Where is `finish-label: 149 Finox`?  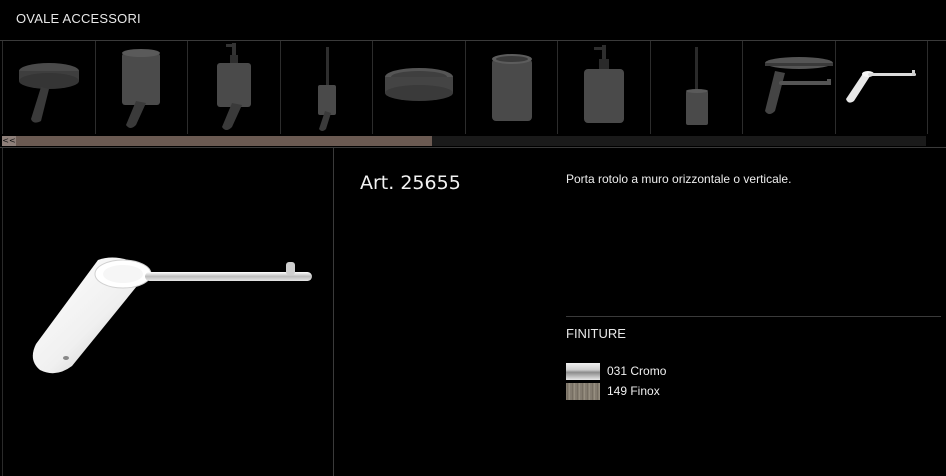 finish-label: 149 Finox is located at coordinates (633, 391).